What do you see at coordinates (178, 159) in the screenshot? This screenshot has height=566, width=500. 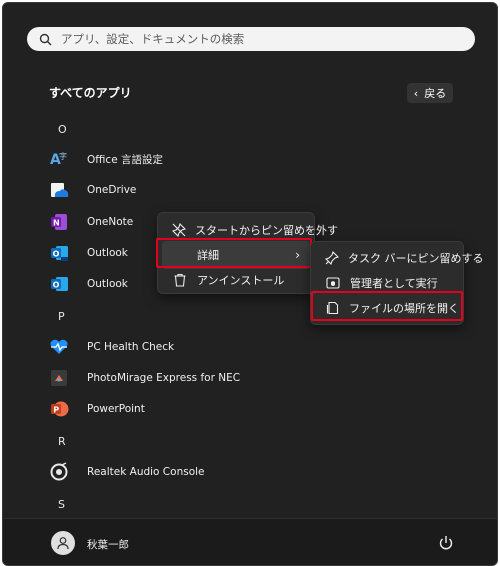 I see `app-item-office-language: A字 Office 言語設定` at bounding box center [178, 159].